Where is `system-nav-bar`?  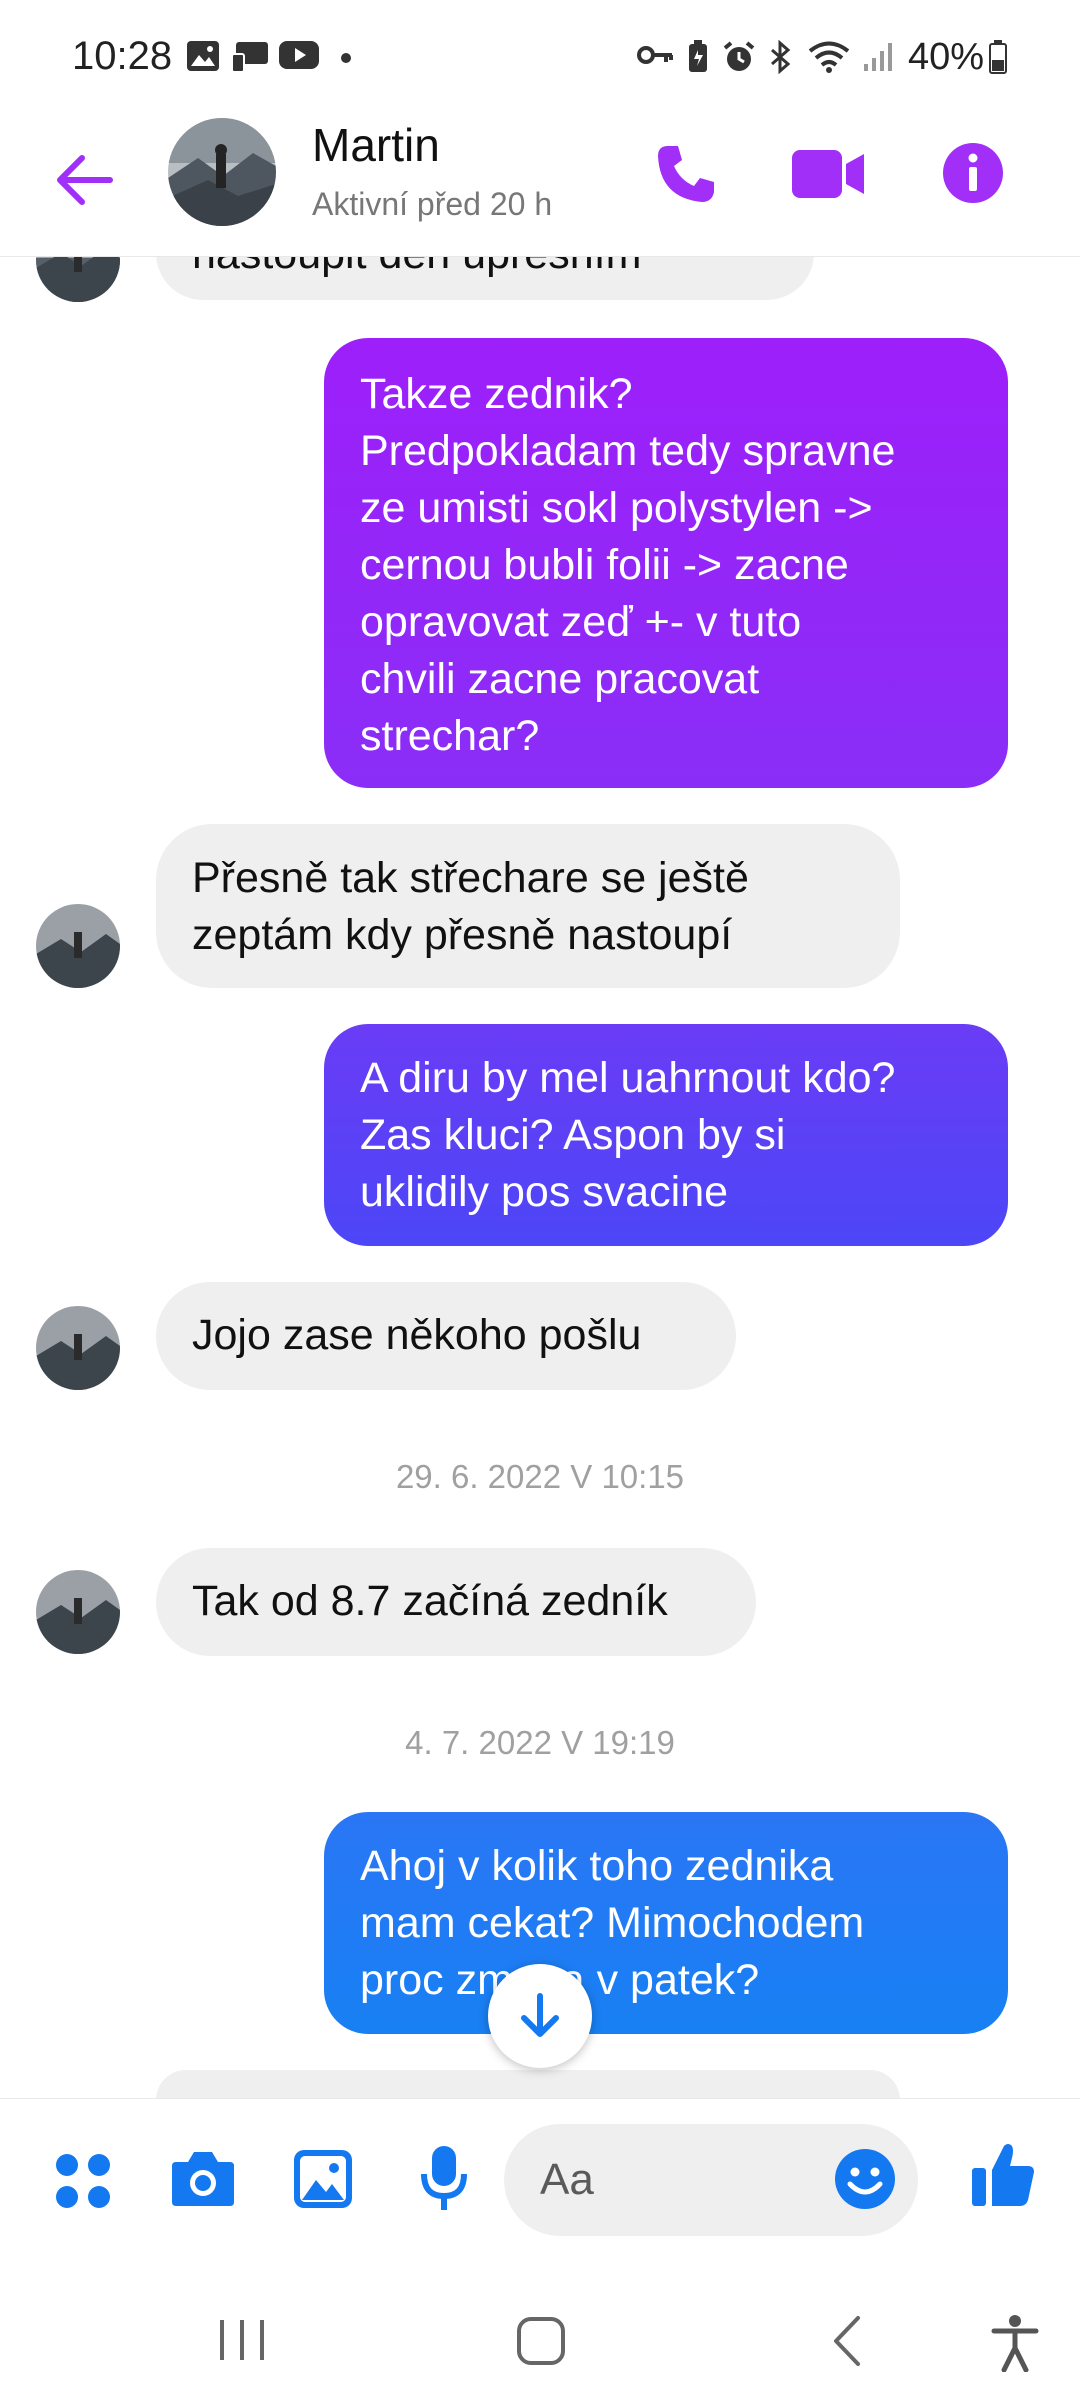 system-nav-bar is located at coordinates (540, 2334).